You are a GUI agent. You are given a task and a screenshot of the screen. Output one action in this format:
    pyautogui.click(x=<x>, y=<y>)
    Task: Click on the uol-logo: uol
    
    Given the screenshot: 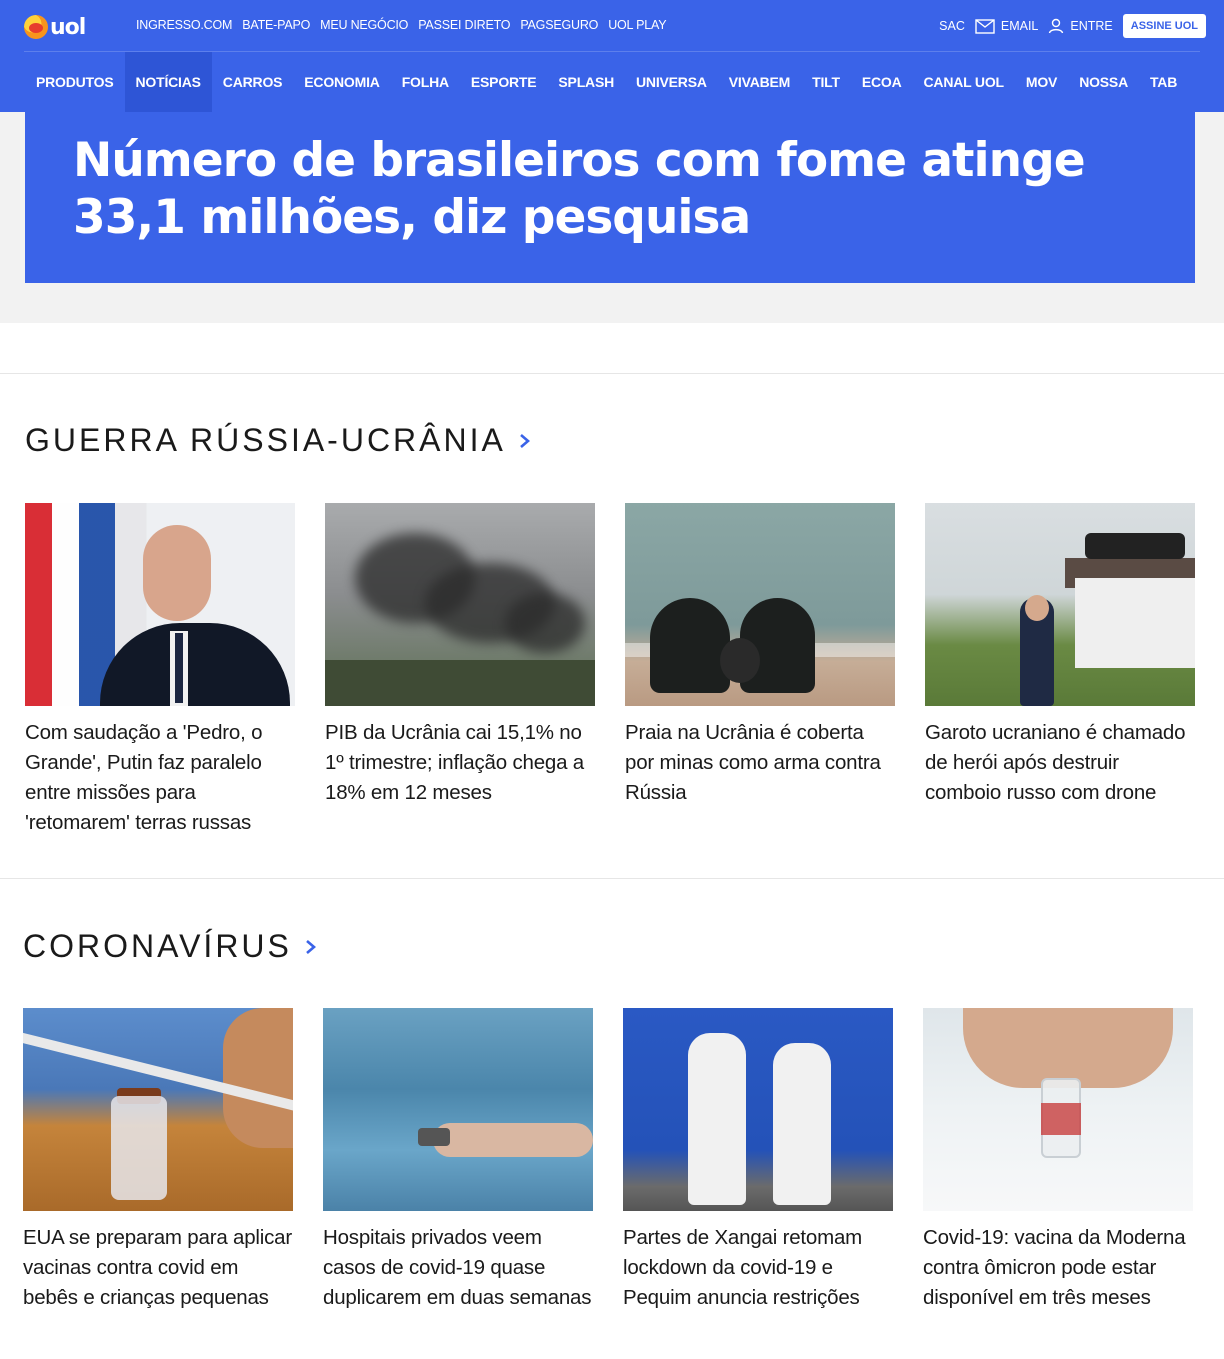 What is the action you would take?
    pyautogui.click(x=60, y=27)
    